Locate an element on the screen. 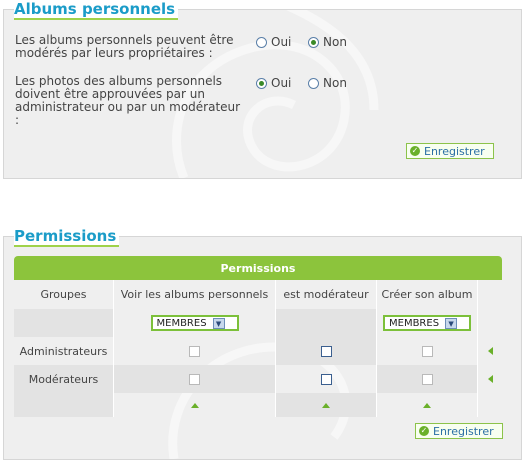 Image resolution: width=524 pixels, height=464 pixels. q2-no-option: Non is located at coordinates (327, 83).